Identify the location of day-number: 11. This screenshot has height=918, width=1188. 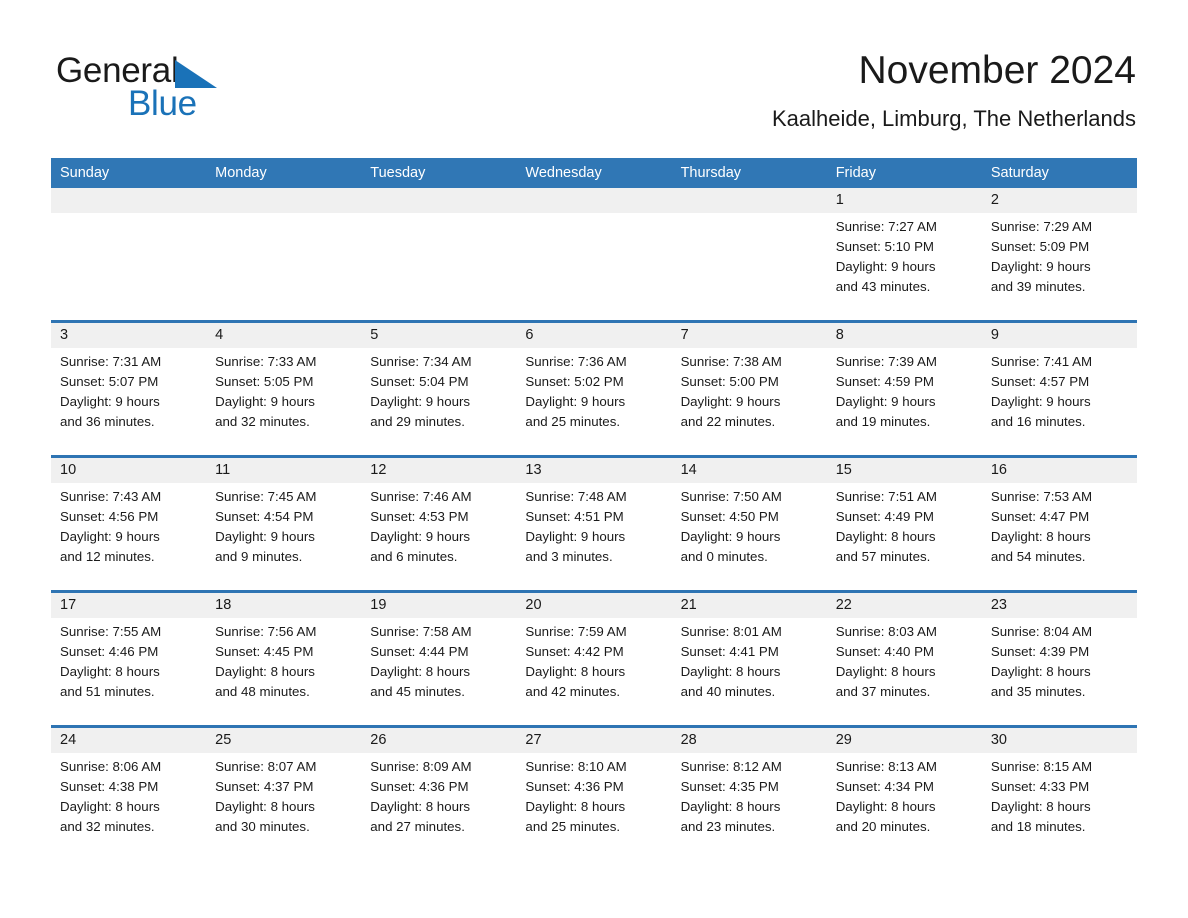
(284, 470).